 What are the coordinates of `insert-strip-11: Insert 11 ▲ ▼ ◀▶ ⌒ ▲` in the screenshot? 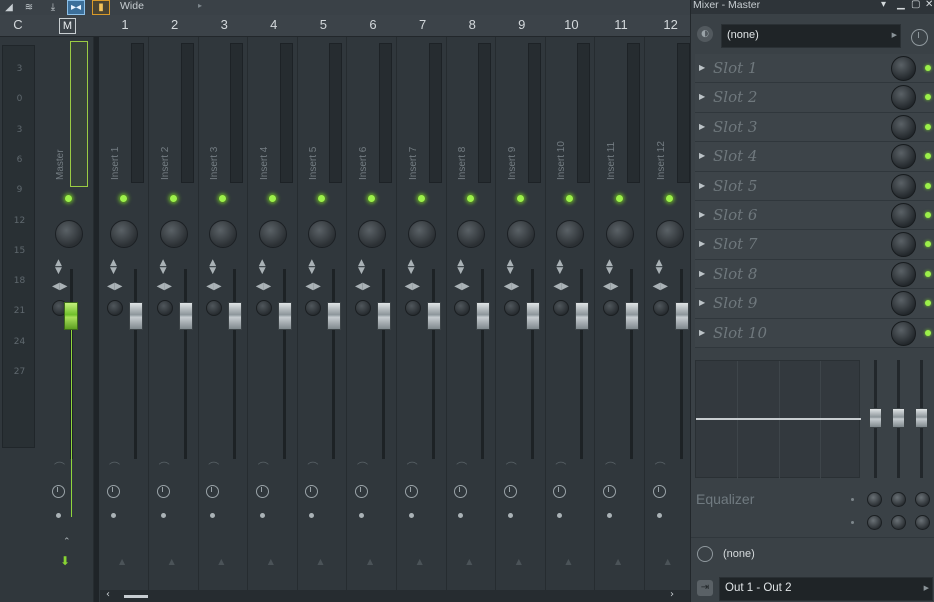 It's located at (620, 319).